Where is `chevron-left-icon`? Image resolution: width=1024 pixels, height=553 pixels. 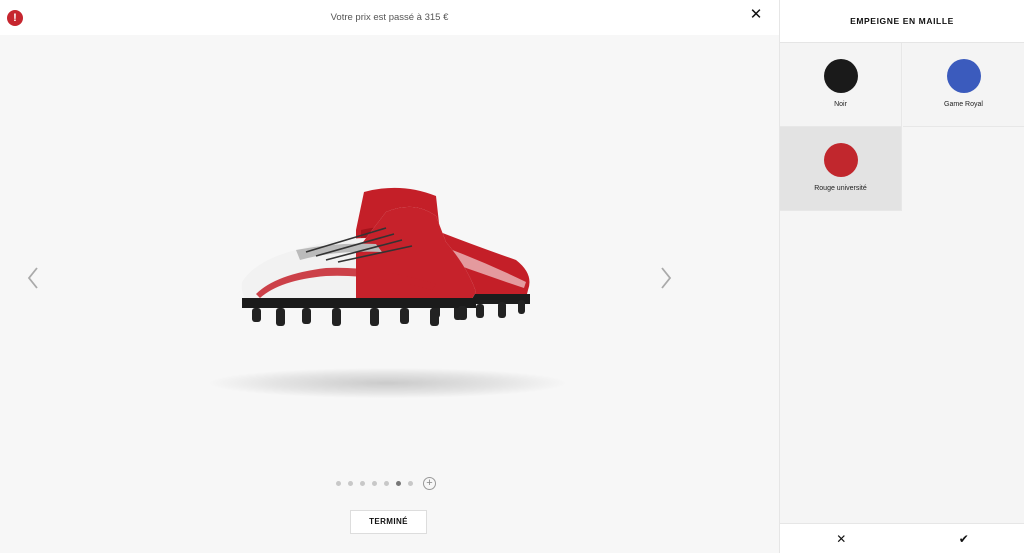 chevron-left-icon is located at coordinates (32, 278).